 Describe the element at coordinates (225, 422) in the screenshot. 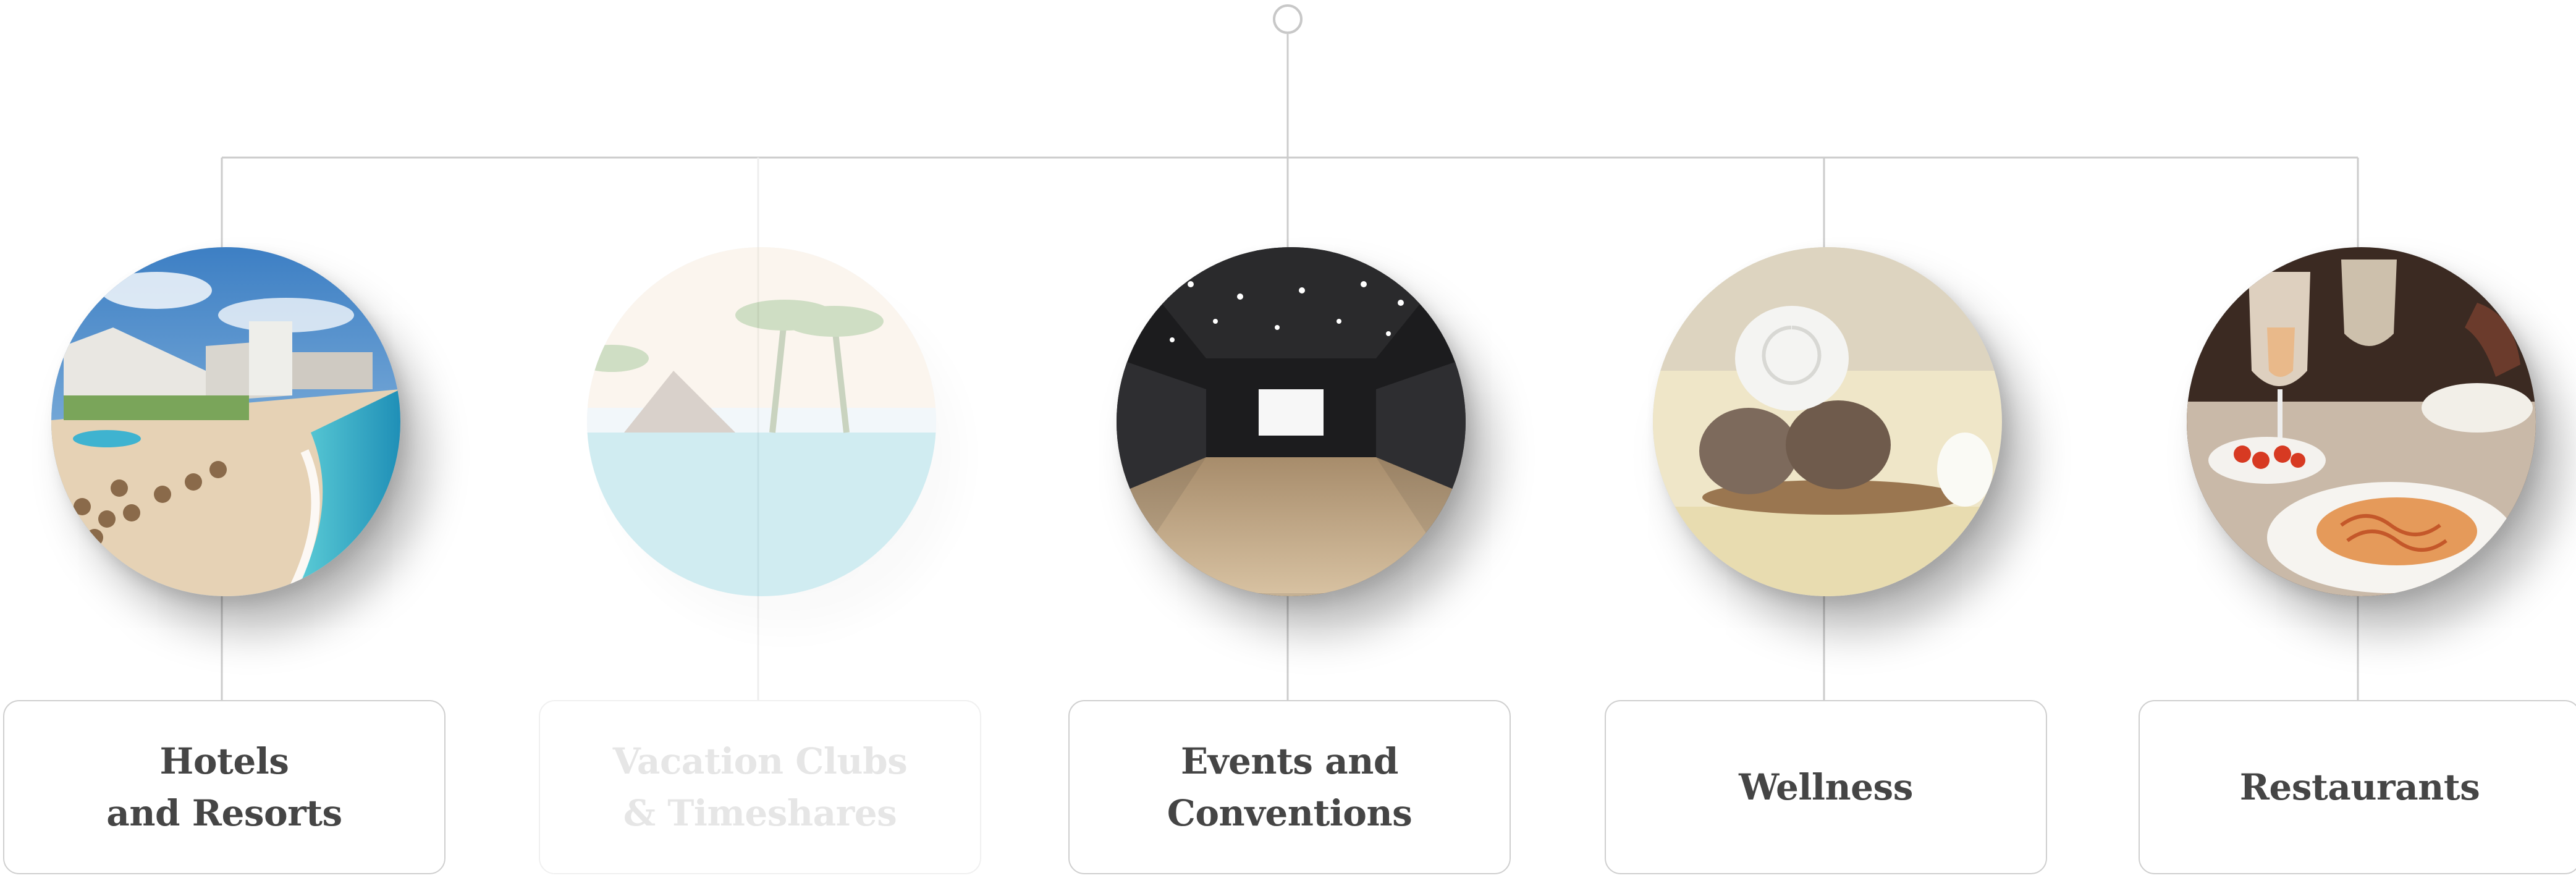

I see `hotels-resorts-photo` at that location.